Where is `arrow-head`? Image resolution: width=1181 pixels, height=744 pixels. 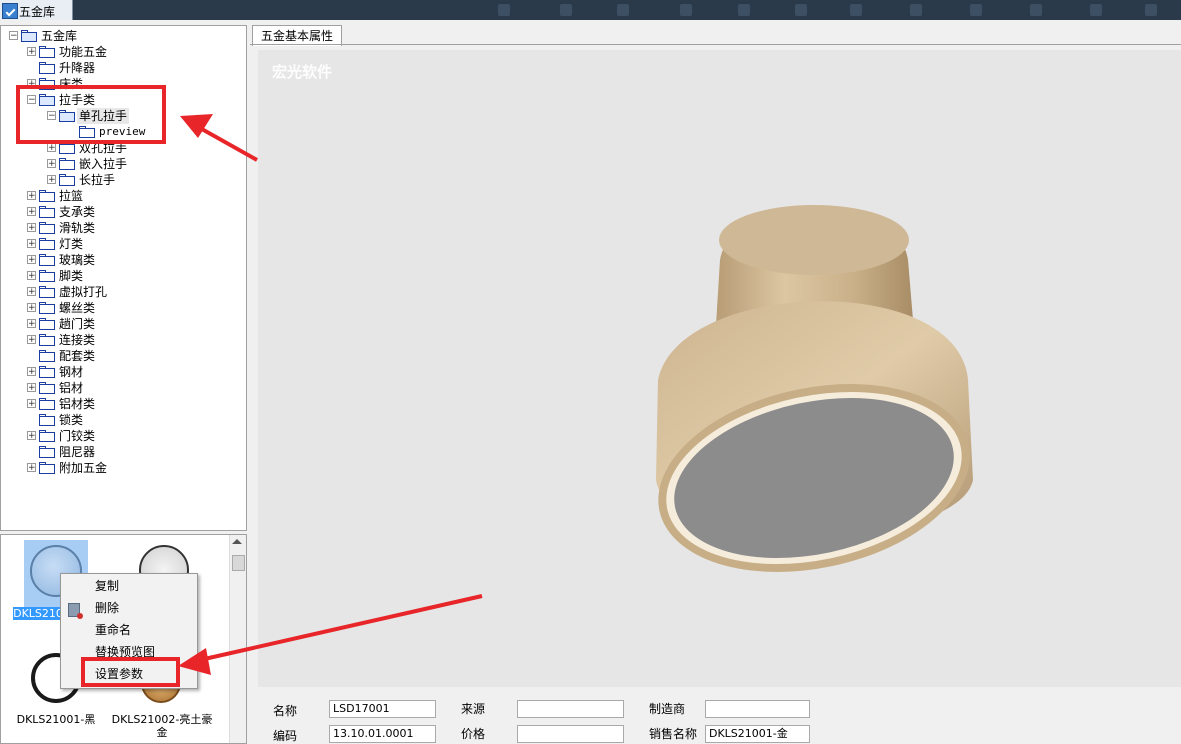 arrow-head is located at coordinates (194, 661).